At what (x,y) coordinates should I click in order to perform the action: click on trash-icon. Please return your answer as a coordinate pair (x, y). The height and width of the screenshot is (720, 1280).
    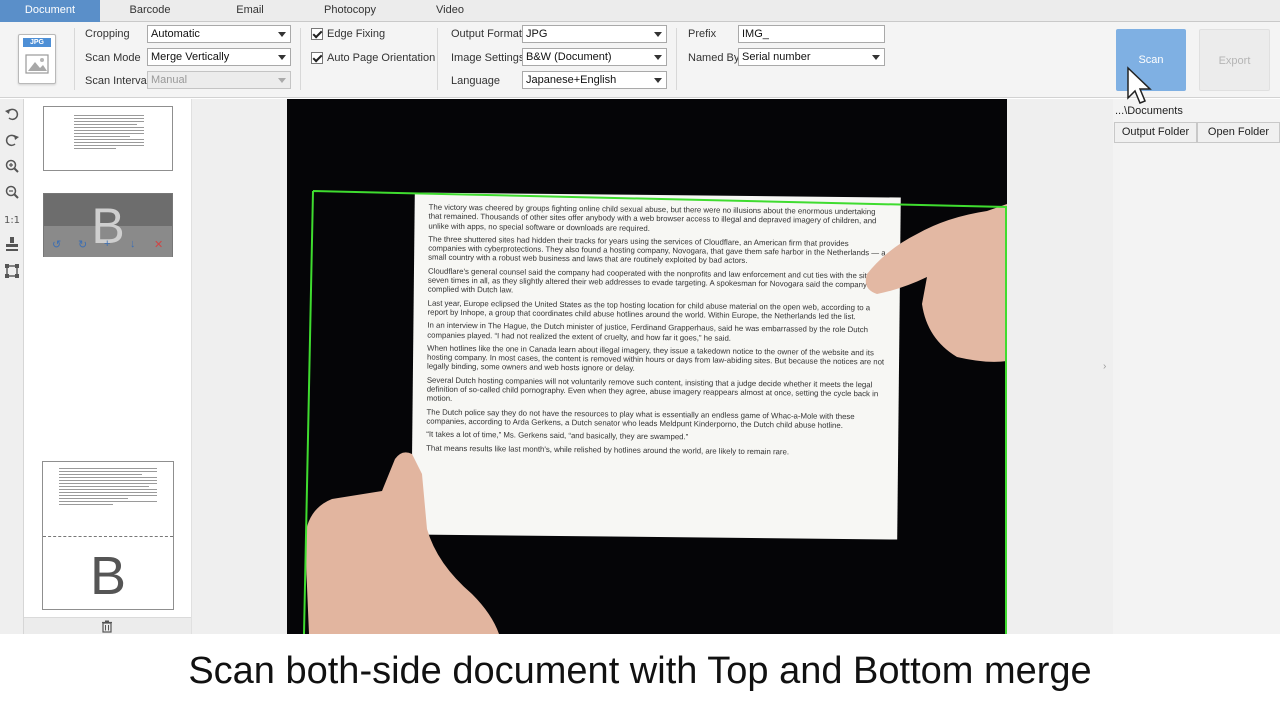
    Looking at the image, I should click on (107, 626).